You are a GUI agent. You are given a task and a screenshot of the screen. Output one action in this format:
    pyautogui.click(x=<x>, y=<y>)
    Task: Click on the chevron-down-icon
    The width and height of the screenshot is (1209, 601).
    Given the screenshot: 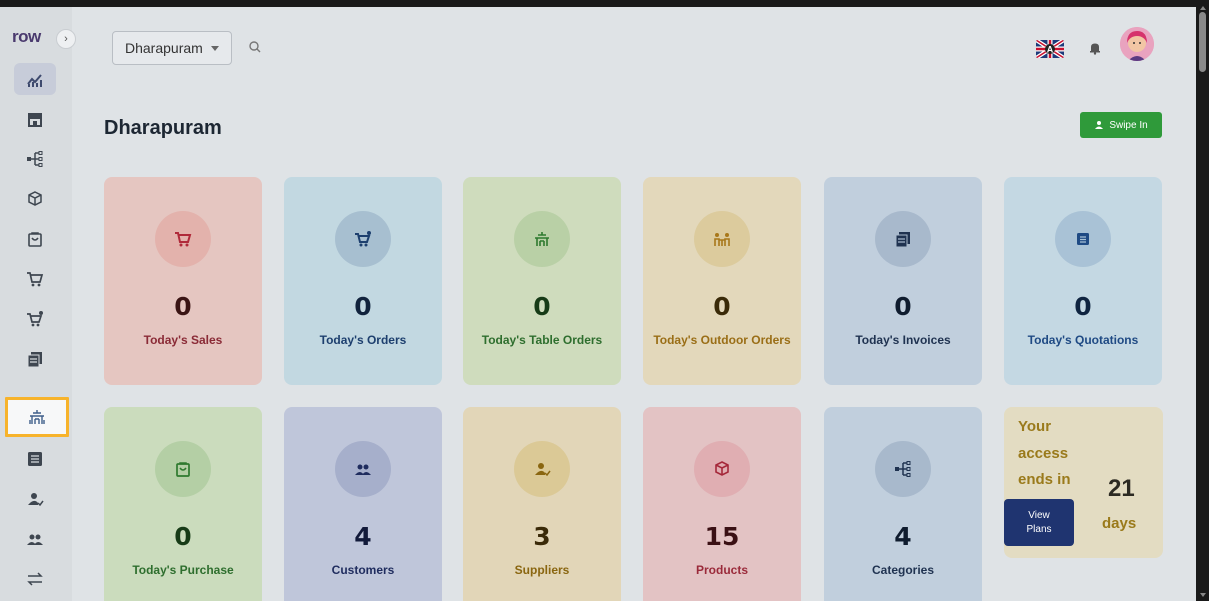 What is the action you would take?
    pyautogui.click(x=214, y=48)
    